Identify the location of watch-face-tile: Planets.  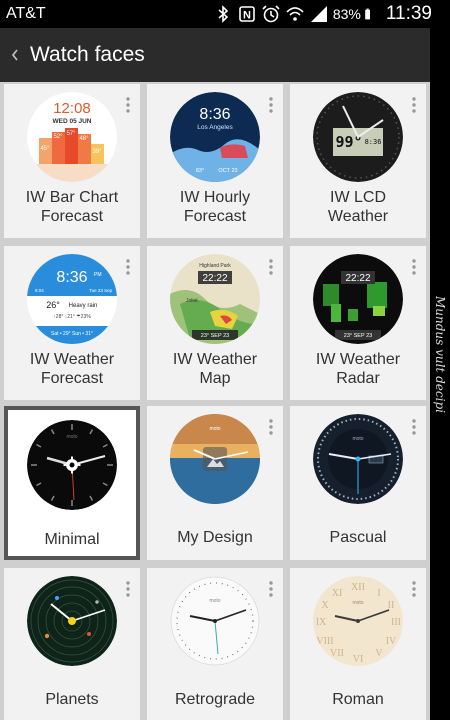
(72, 644).